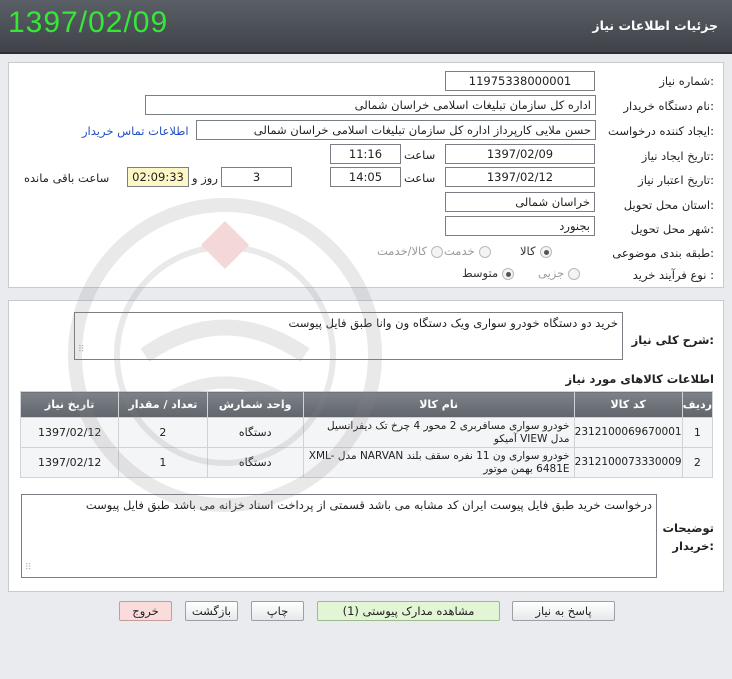 The height and width of the screenshot is (679, 732). I want to click on process-label: نوع فرآیند خرید :, so click(673, 275).